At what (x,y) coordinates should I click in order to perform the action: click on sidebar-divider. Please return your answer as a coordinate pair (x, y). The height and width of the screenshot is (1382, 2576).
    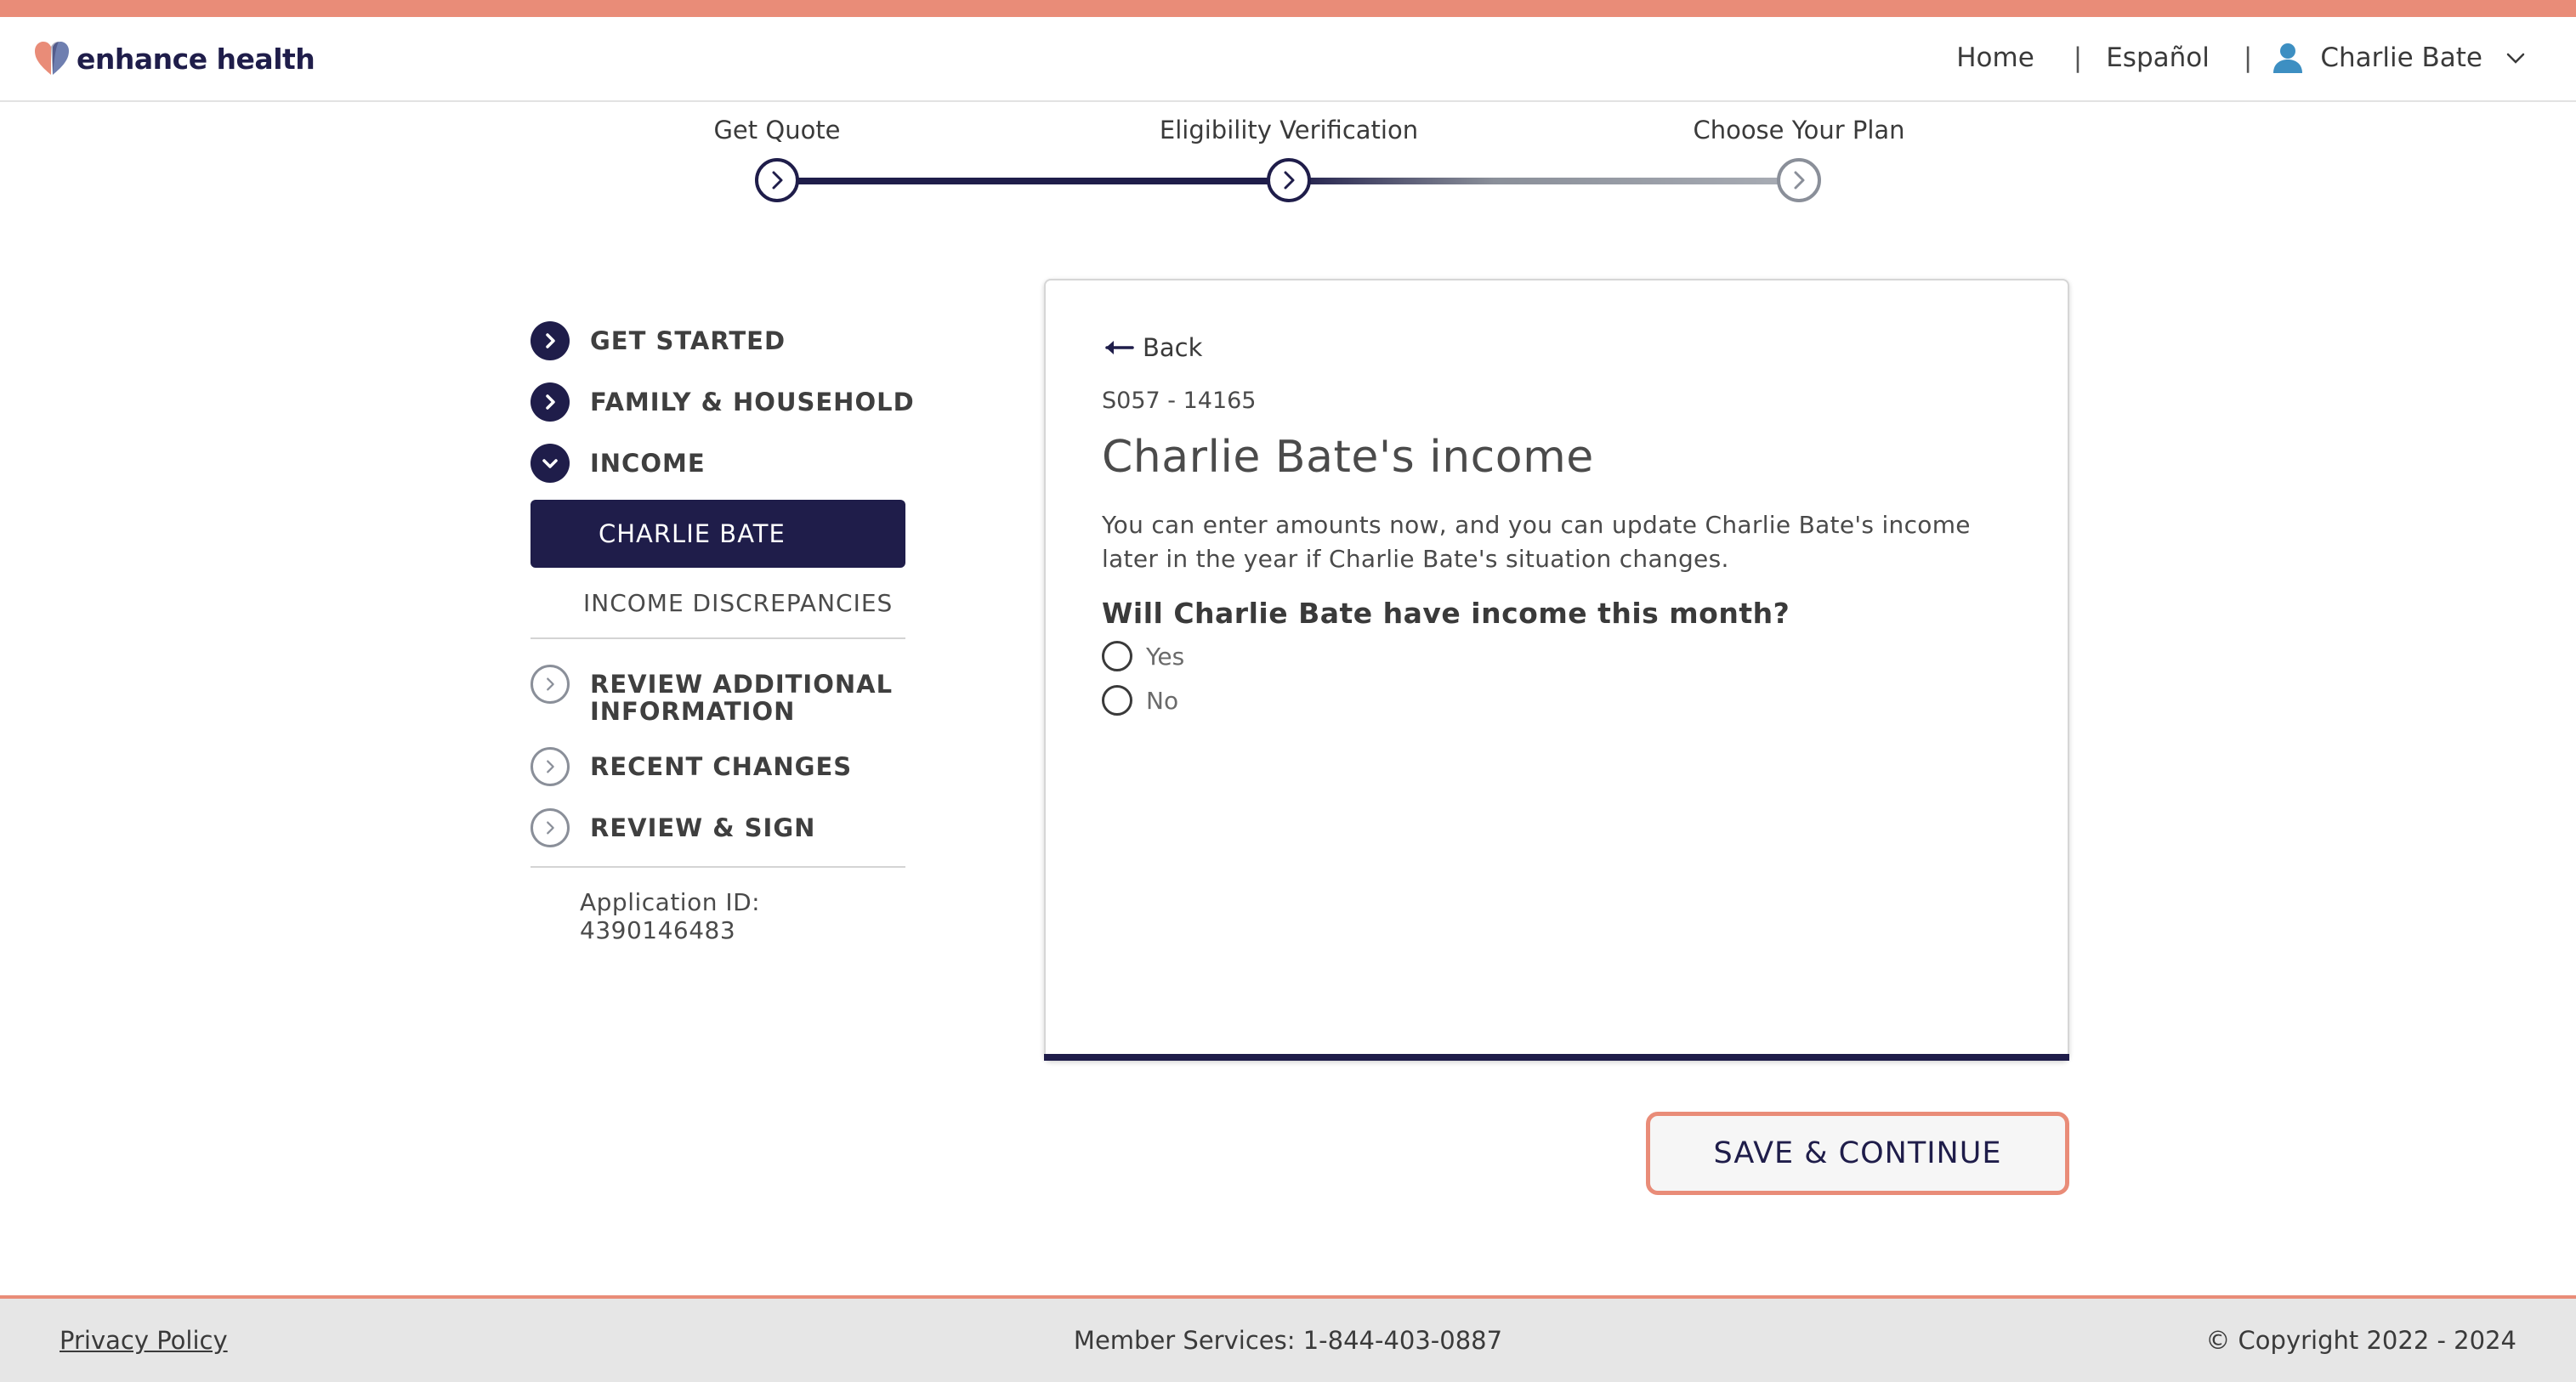
    Looking at the image, I should click on (718, 867).